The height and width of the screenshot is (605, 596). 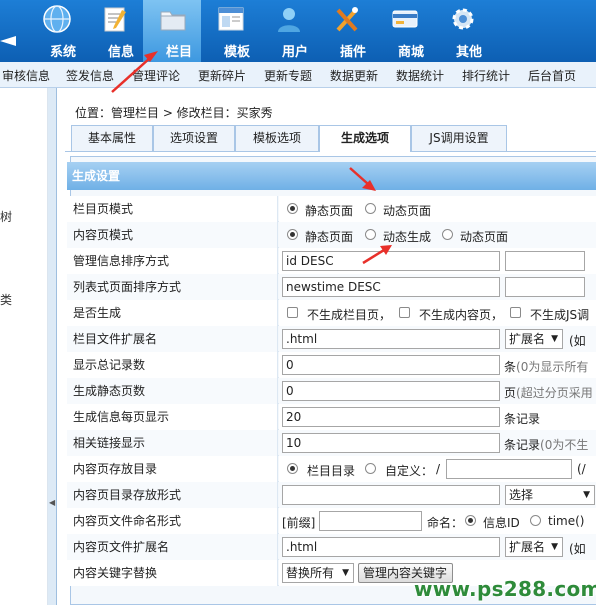 What do you see at coordinates (62, 52) in the screenshot?
I see `nav-label-system: 系统` at bounding box center [62, 52].